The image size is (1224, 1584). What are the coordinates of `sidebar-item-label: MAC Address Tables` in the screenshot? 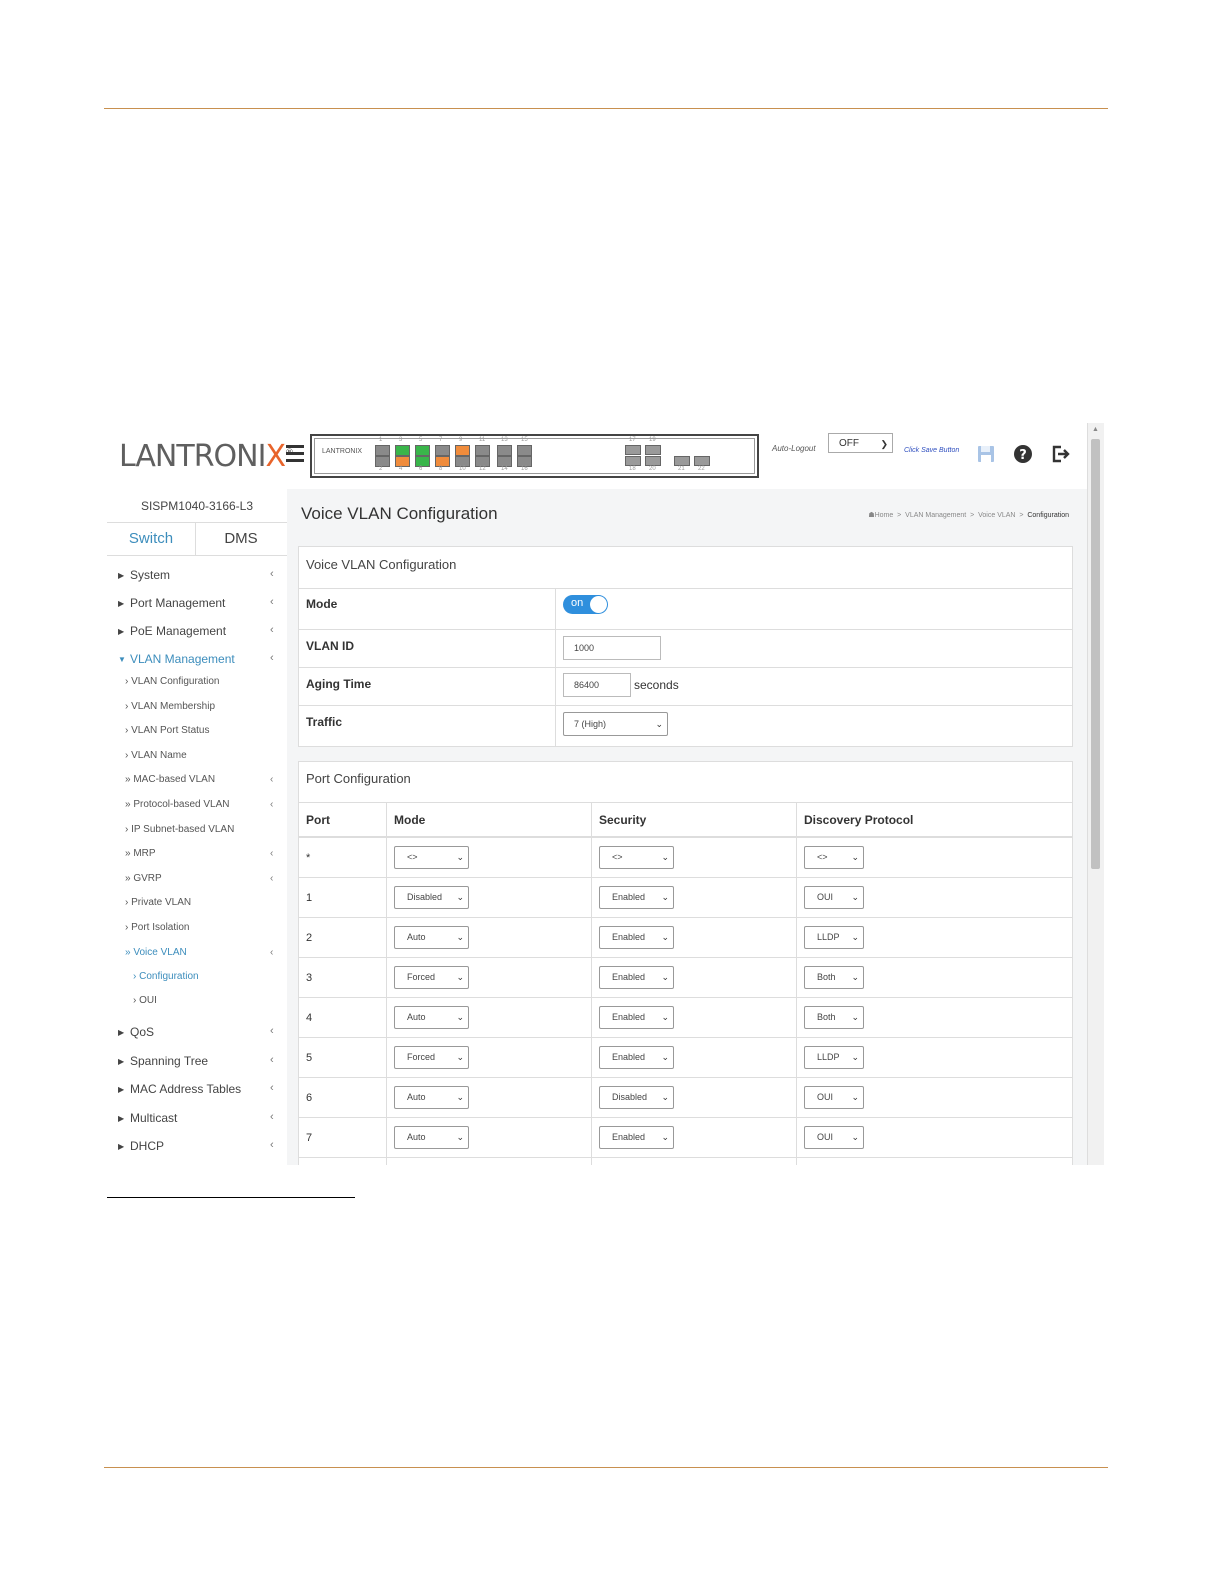 It's located at (186, 1089).